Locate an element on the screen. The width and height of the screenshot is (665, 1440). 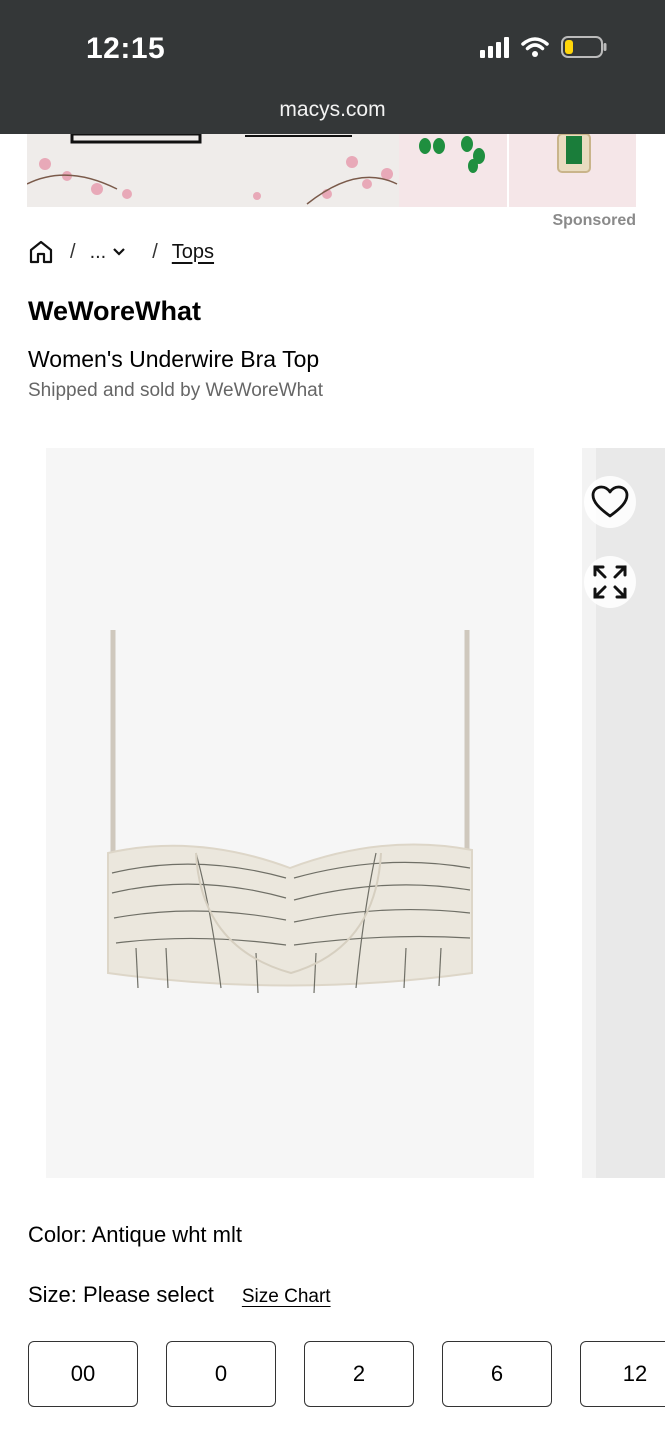
size-option-00: 00 is located at coordinates (83, 1374).